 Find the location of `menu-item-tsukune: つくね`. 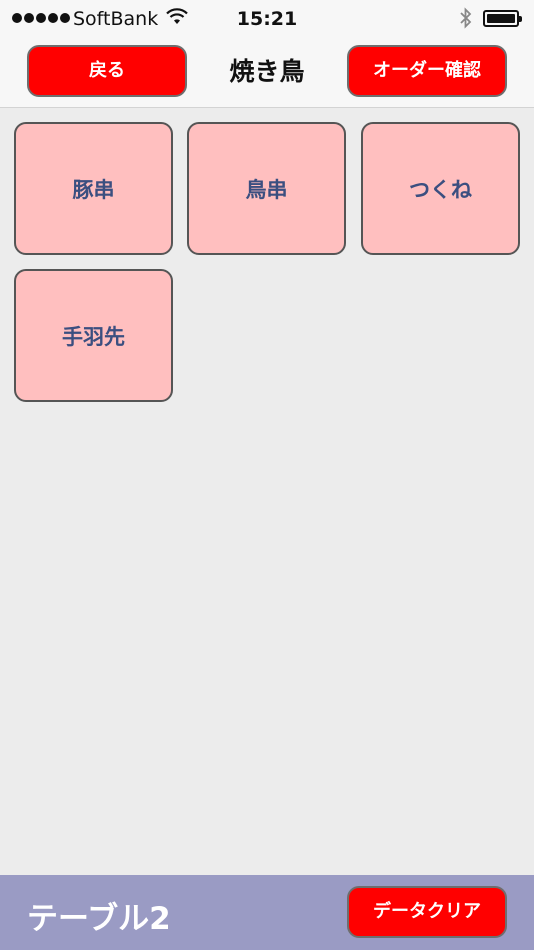

menu-item-tsukune: つくね is located at coordinates (440, 188).